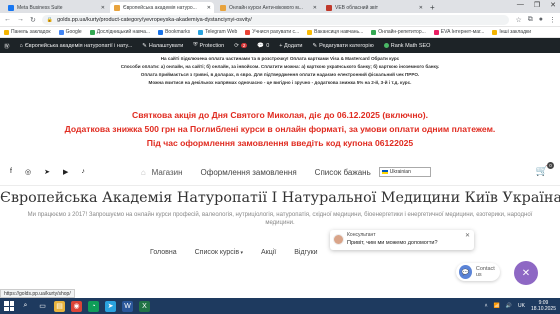  Describe the element at coordinates (162, 7) in the screenshot. I see `browser-tab-active: Європейська академія натуро... ✕` at that location.